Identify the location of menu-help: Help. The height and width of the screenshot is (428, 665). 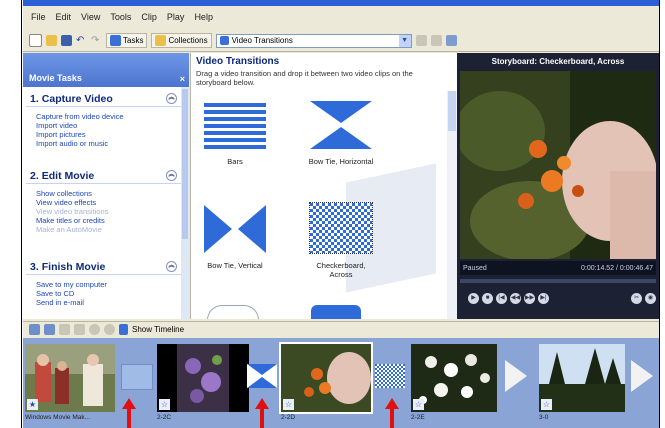
(203, 17).